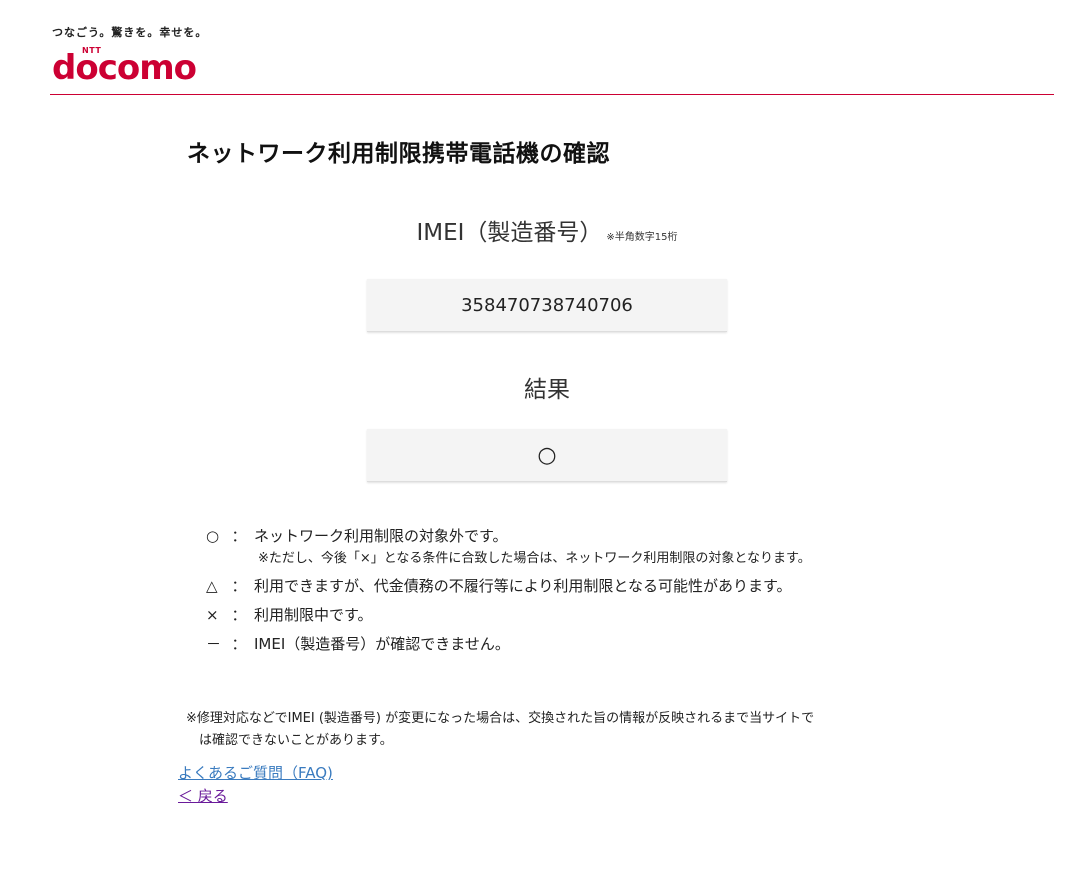  What do you see at coordinates (255, 796) in the screenshot?
I see `back-link: ＜ 戻る` at bounding box center [255, 796].